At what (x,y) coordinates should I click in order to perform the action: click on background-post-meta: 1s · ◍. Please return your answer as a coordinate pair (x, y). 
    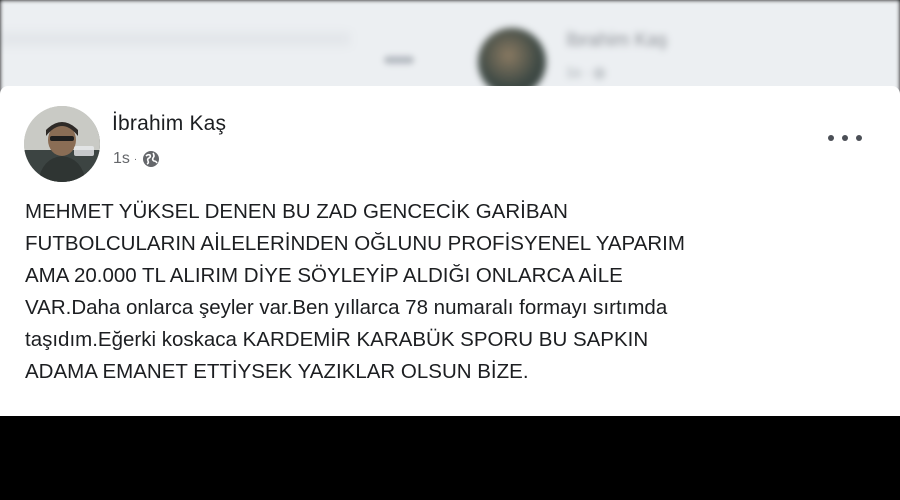
    Looking at the image, I should click on (586, 72).